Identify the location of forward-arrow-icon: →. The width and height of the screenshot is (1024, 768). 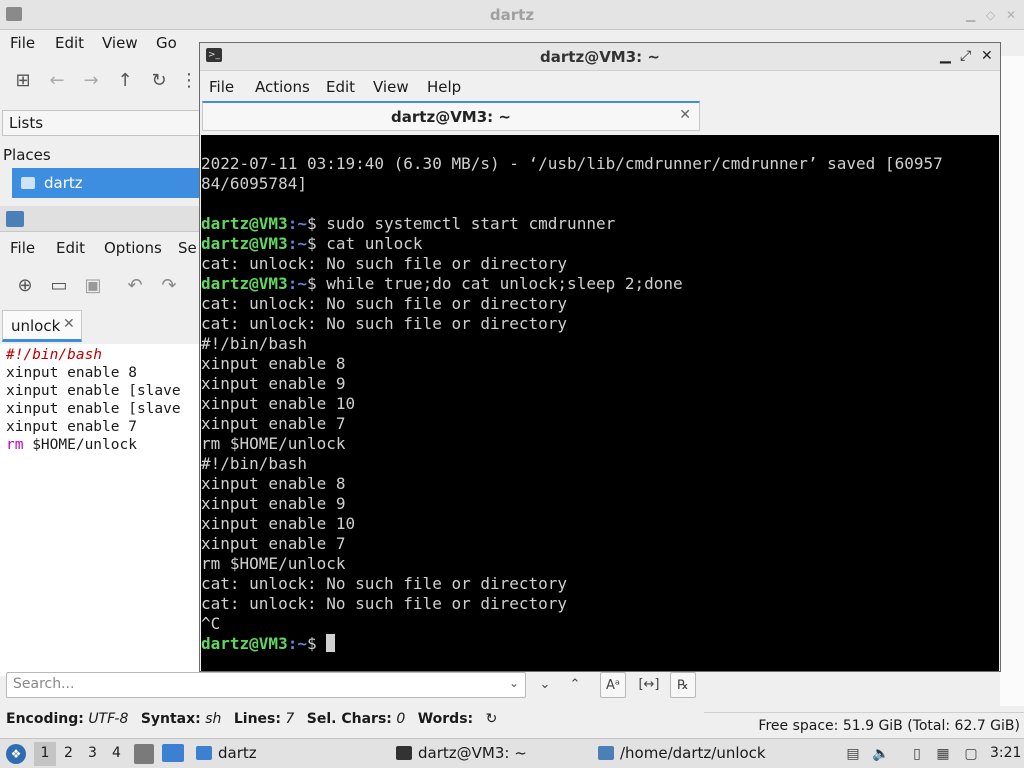
(91, 81).